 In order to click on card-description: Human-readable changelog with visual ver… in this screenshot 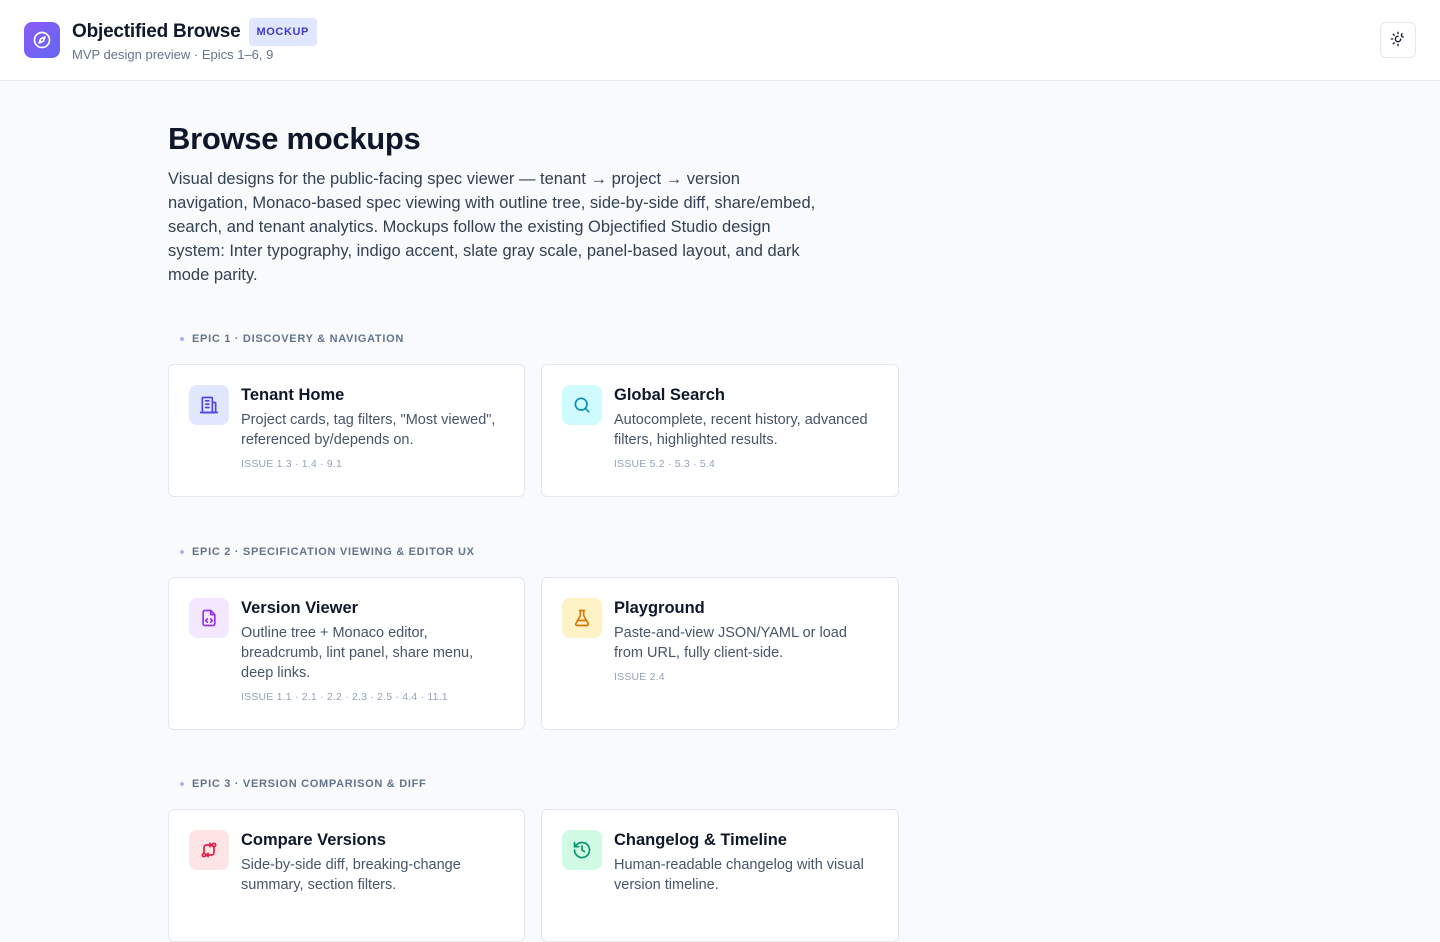, I will do `click(739, 875)`.